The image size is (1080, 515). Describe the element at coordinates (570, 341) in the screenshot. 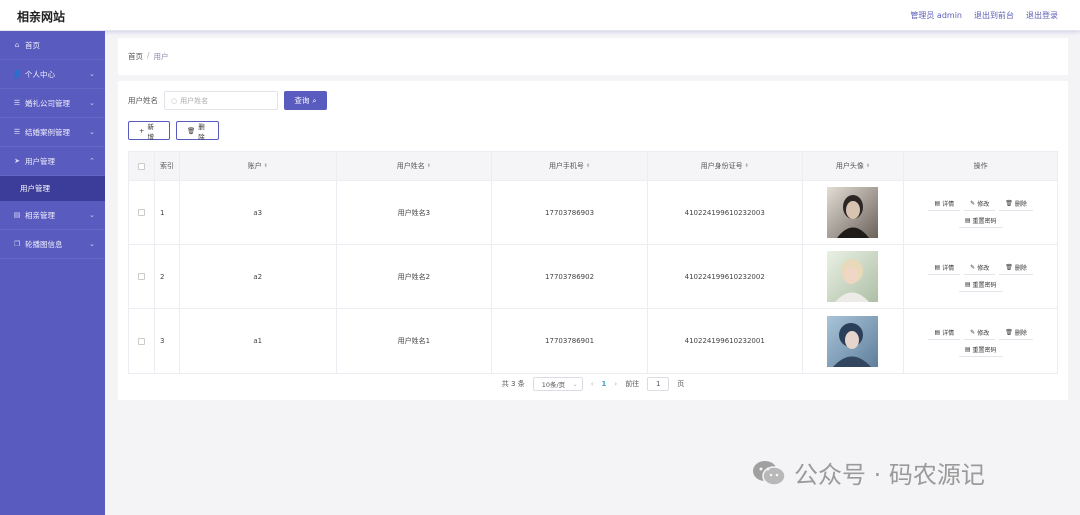

I see `cell-phone: 17703786901` at that location.